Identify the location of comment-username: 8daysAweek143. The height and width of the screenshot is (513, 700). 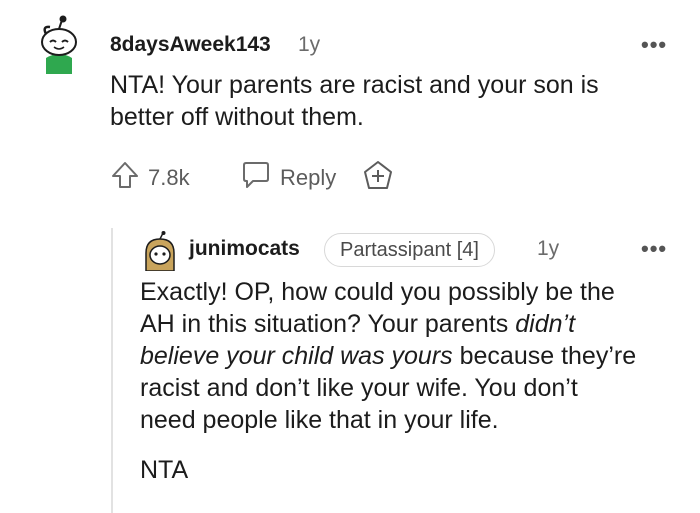
(190, 45).